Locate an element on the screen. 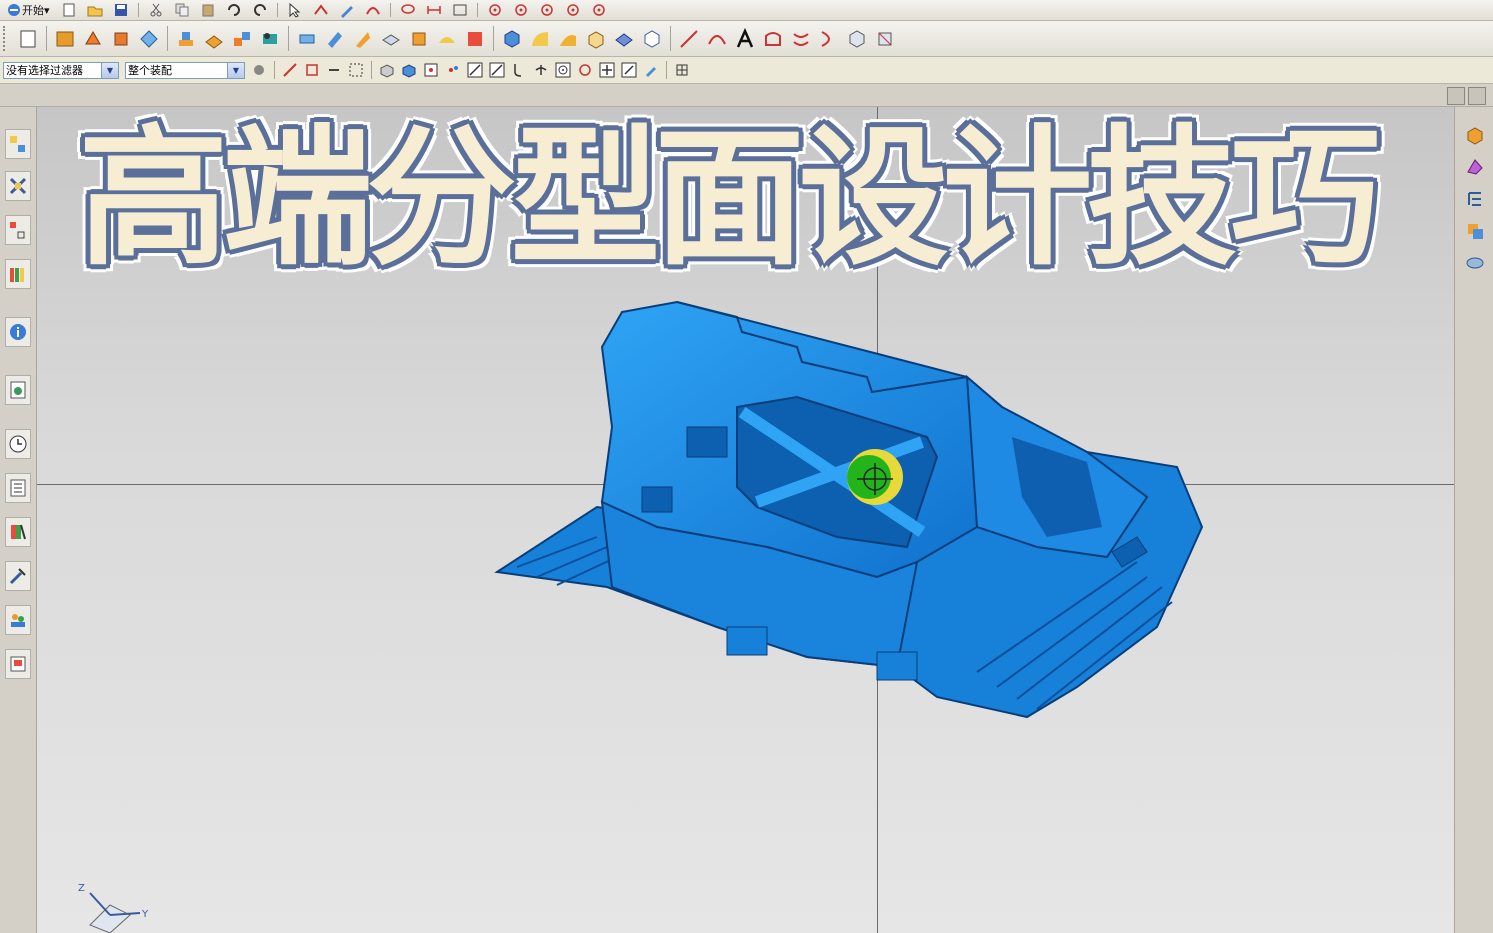  text-icon is located at coordinates (745, 37).